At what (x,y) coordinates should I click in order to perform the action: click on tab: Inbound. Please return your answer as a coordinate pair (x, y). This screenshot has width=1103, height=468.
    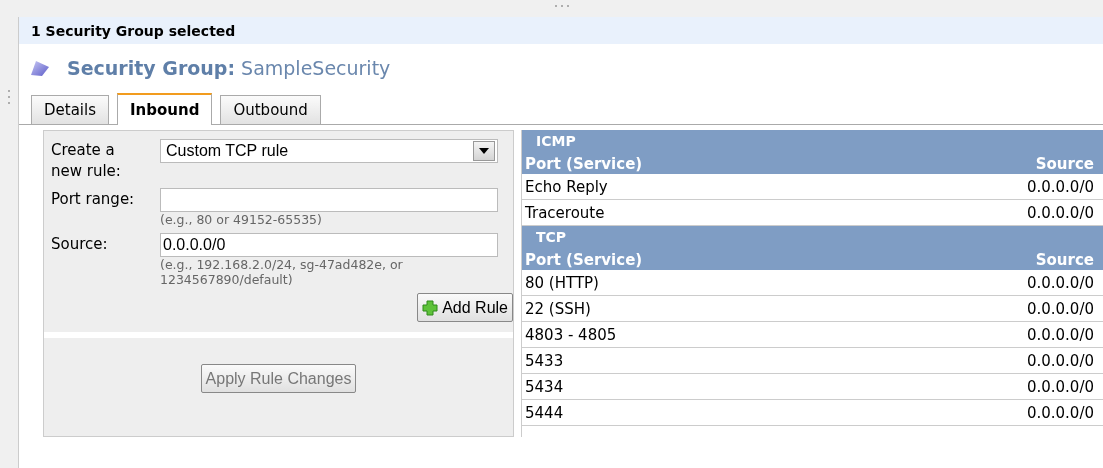
    Looking at the image, I should click on (165, 109).